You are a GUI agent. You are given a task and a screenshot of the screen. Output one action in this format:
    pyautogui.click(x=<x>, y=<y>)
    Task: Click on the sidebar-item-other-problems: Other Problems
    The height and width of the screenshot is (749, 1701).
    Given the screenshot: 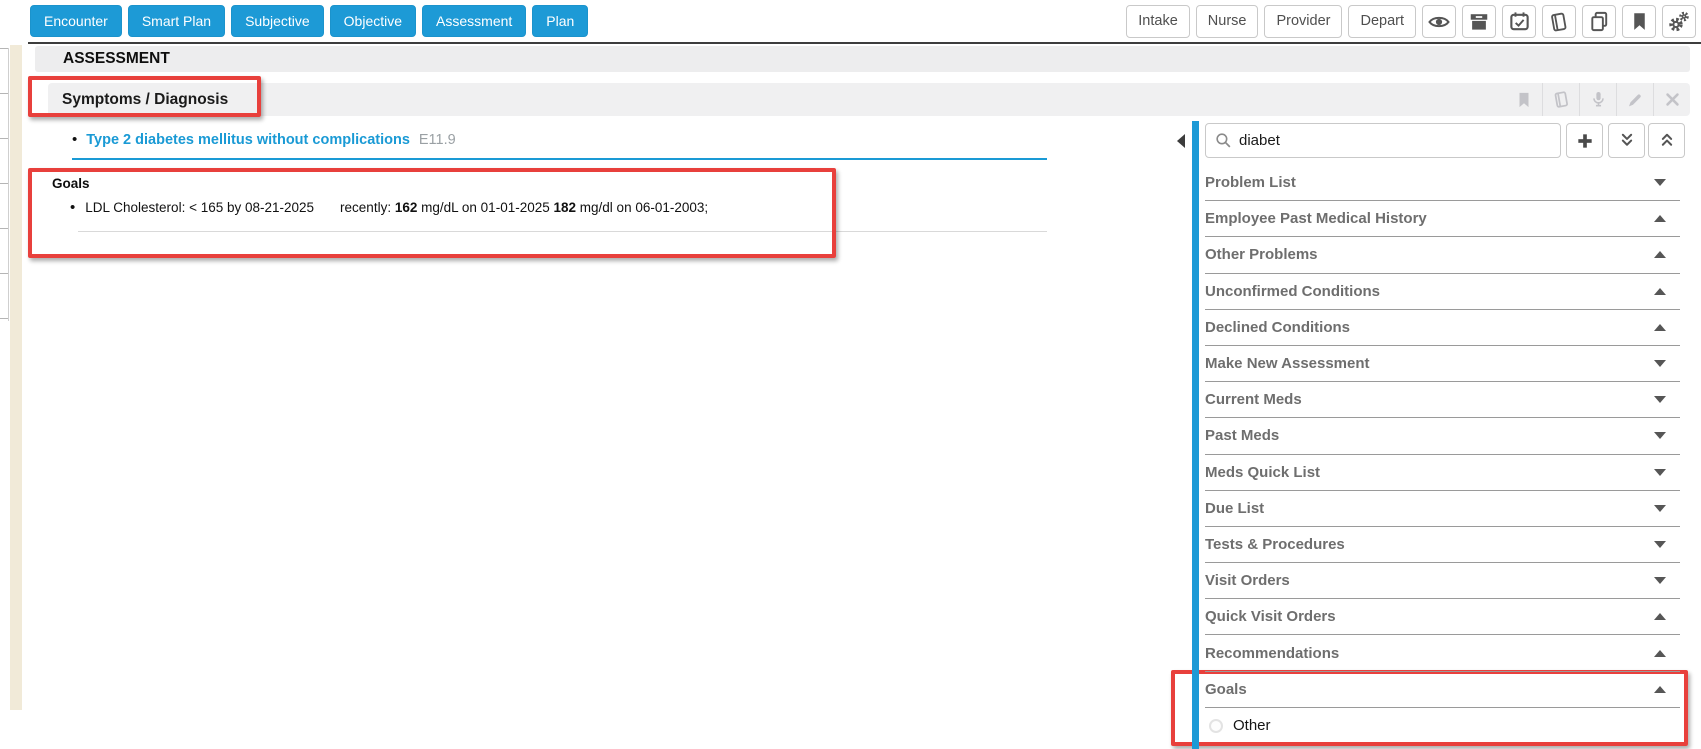 What is the action you would take?
    pyautogui.click(x=1442, y=255)
    